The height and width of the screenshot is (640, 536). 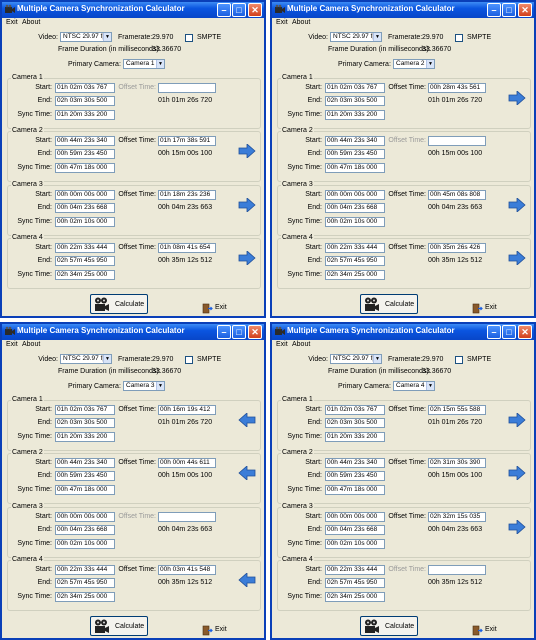 I want to click on offset-time-field: 00h 45m 08s 808, so click(x=457, y=195).